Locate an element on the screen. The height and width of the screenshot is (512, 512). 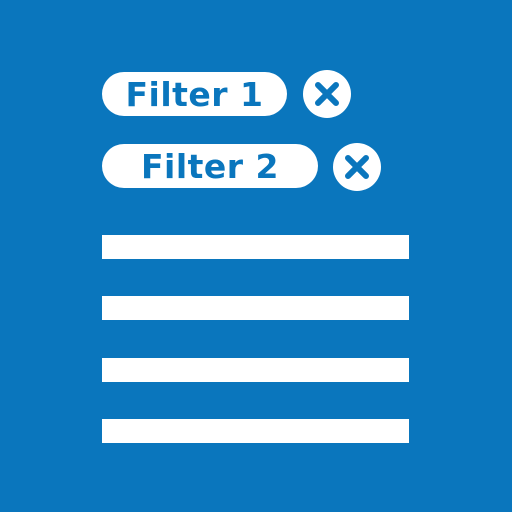
filter-chip-1: Filter 1 is located at coordinates (194, 94).